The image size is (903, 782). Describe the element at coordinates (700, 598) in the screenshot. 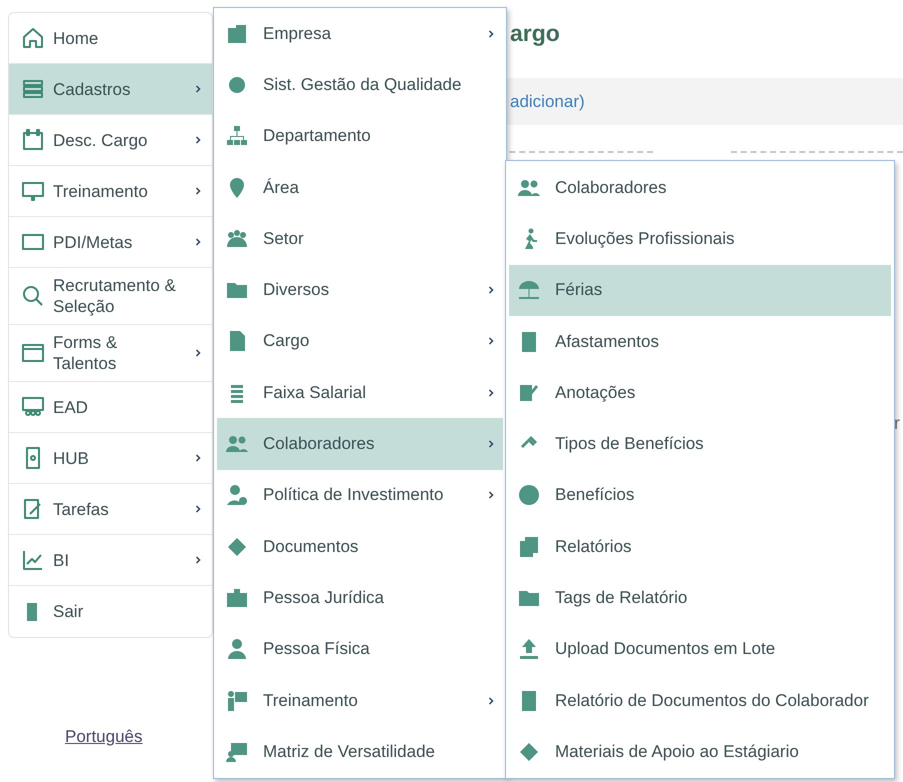

I see `menu-item: Tags de Relatório` at that location.